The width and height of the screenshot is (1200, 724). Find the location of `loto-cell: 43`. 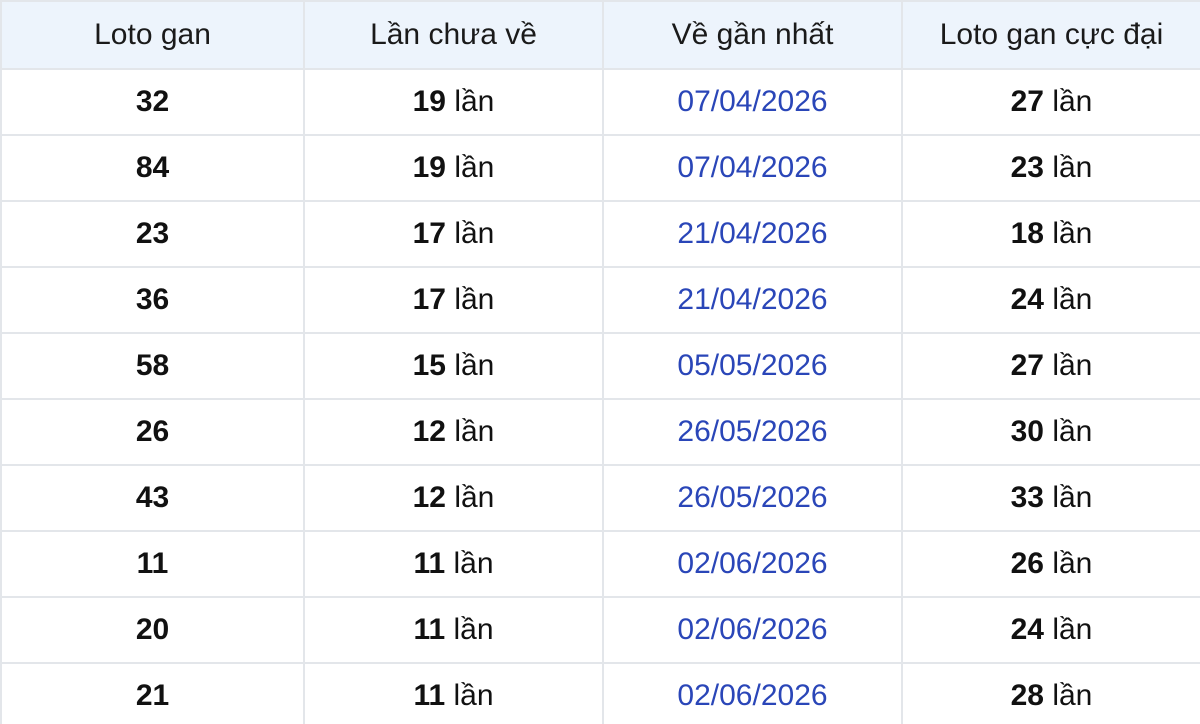

loto-cell: 43 is located at coordinates (152, 498).